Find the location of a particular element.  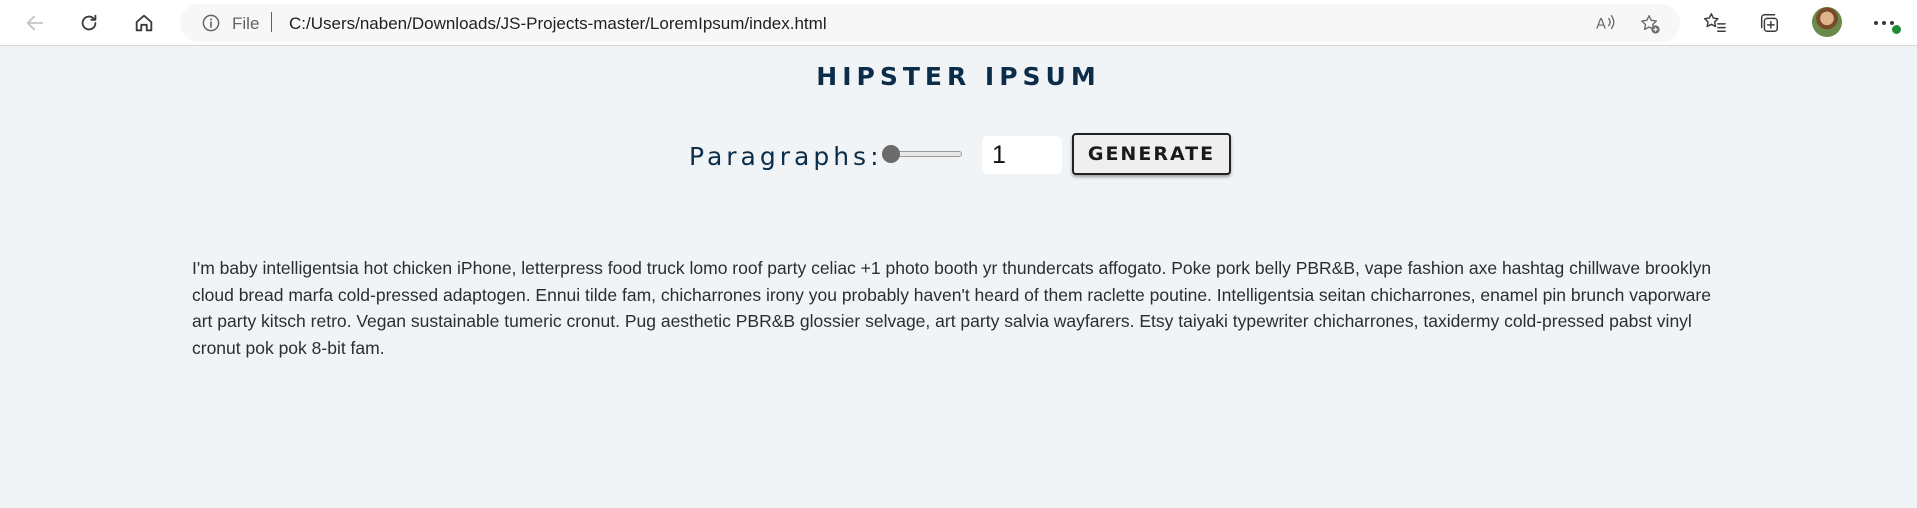

add-favorite-icon is located at coordinates (1650, 26).